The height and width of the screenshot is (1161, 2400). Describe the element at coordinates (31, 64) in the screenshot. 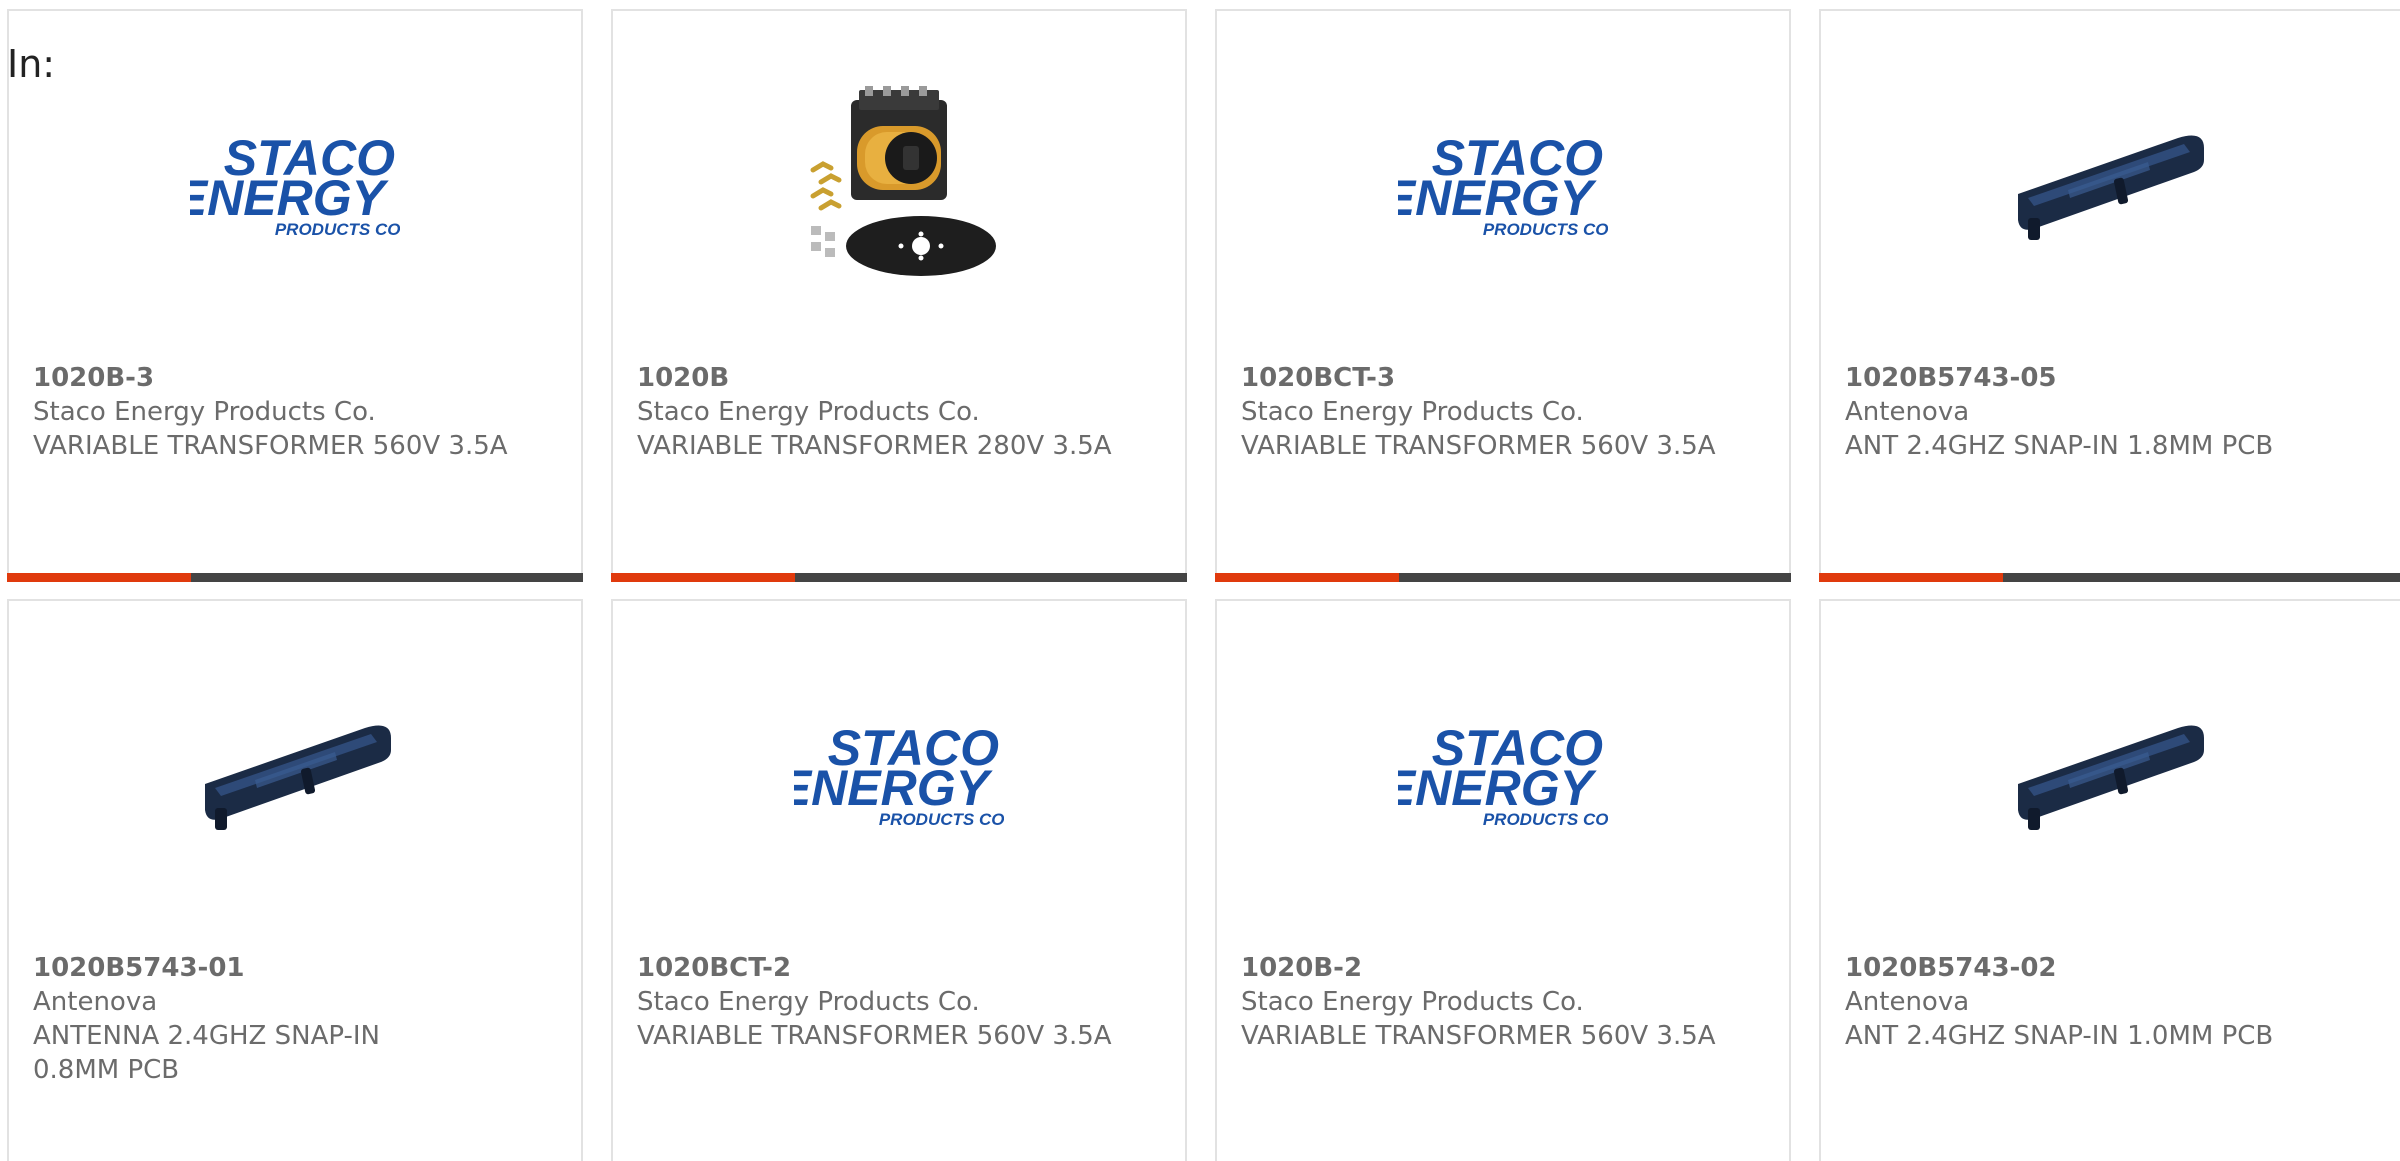

I see `in-filter-label: In:` at that location.